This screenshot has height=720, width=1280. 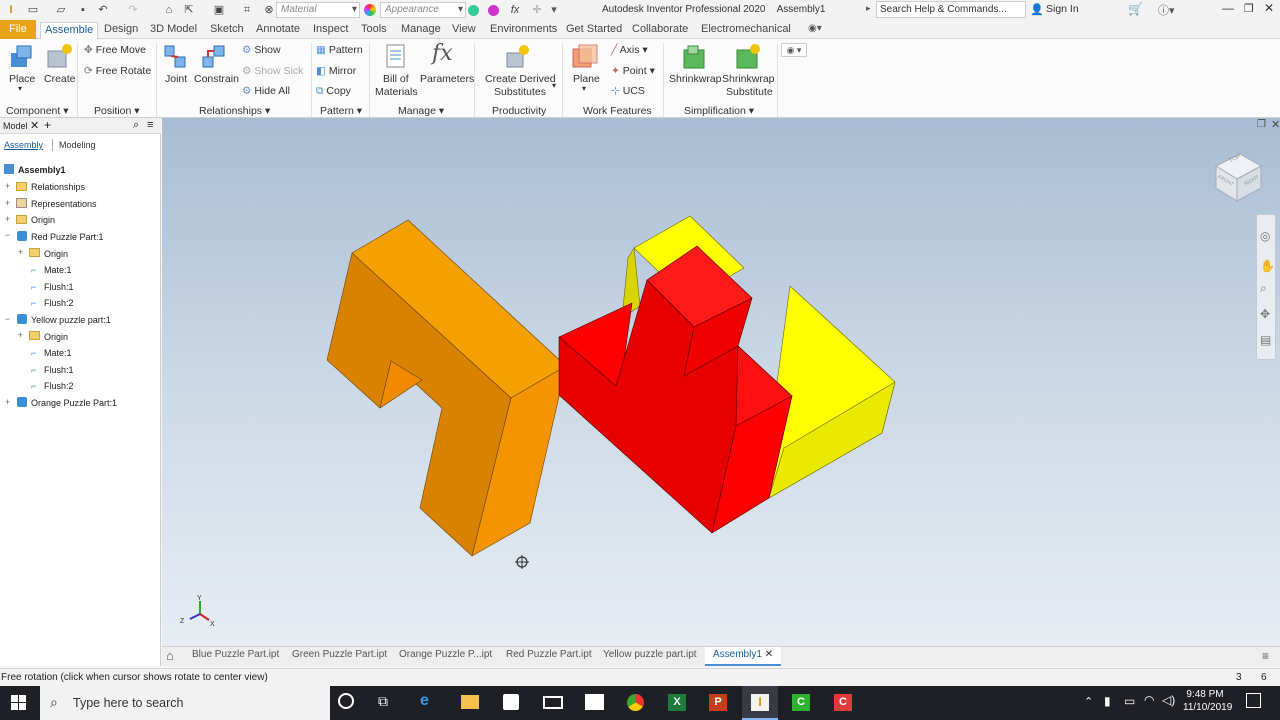 I want to click on cds-line2: Substitutes, so click(x=520, y=92).